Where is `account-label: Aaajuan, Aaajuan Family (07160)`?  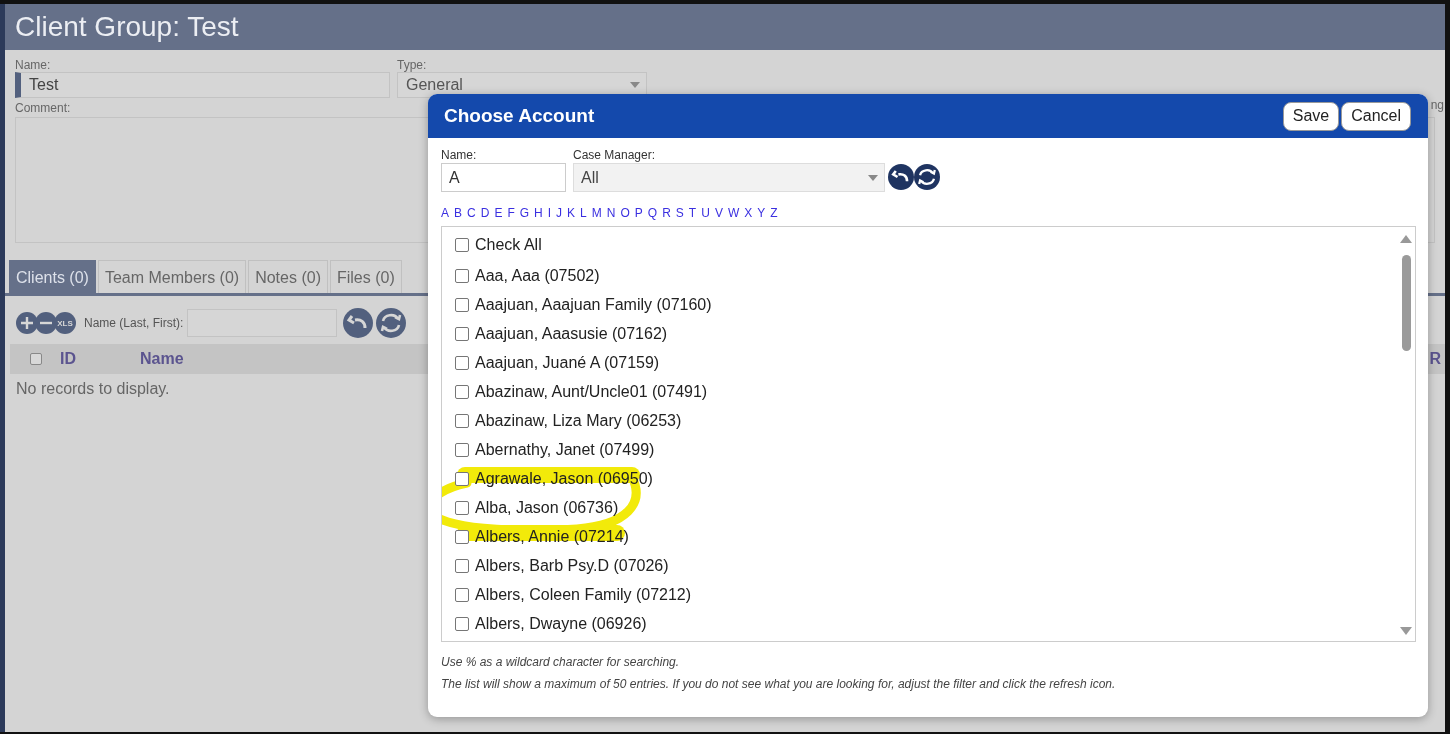
account-label: Aaajuan, Aaajuan Family (07160) is located at coordinates (593, 304).